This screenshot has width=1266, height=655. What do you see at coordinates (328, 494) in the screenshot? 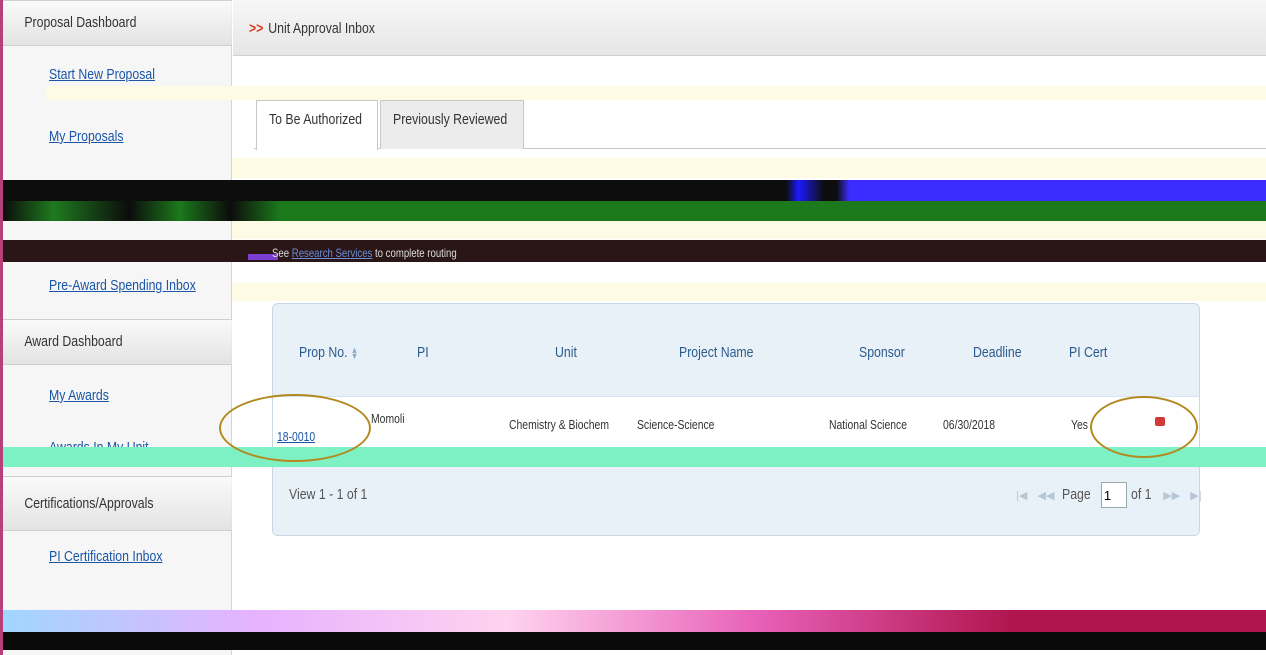
I see `records-count: View 1 - 1 of 1` at bounding box center [328, 494].